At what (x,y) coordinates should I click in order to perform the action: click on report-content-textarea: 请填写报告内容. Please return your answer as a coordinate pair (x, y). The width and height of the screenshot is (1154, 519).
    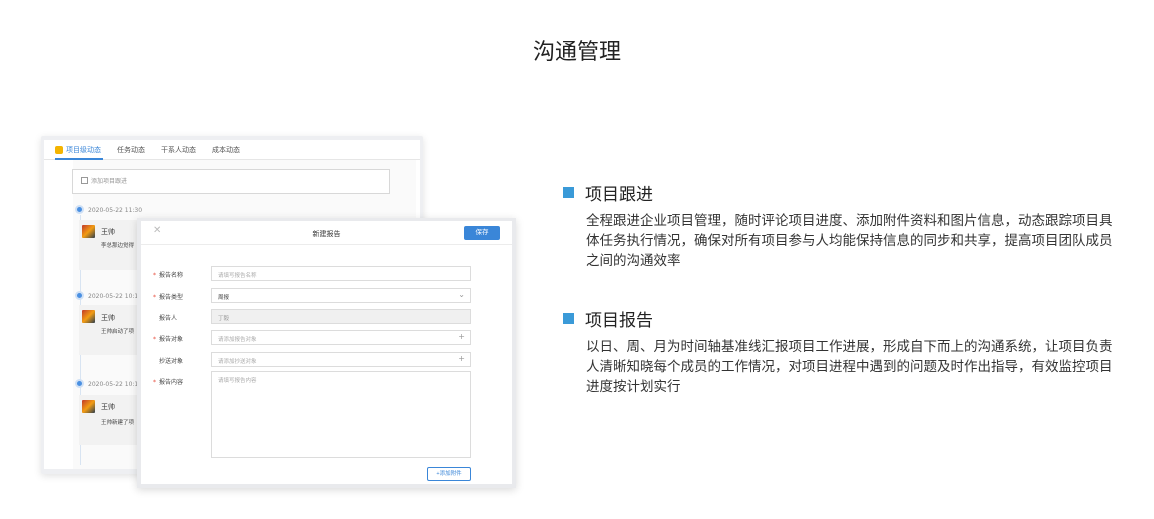
    Looking at the image, I should click on (341, 414).